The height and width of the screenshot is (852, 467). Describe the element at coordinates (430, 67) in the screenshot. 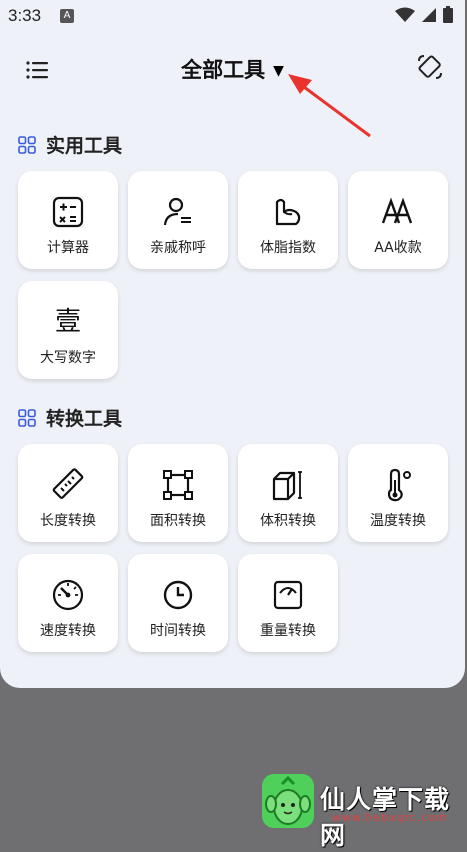

I see `rotate-screen-icon` at that location.